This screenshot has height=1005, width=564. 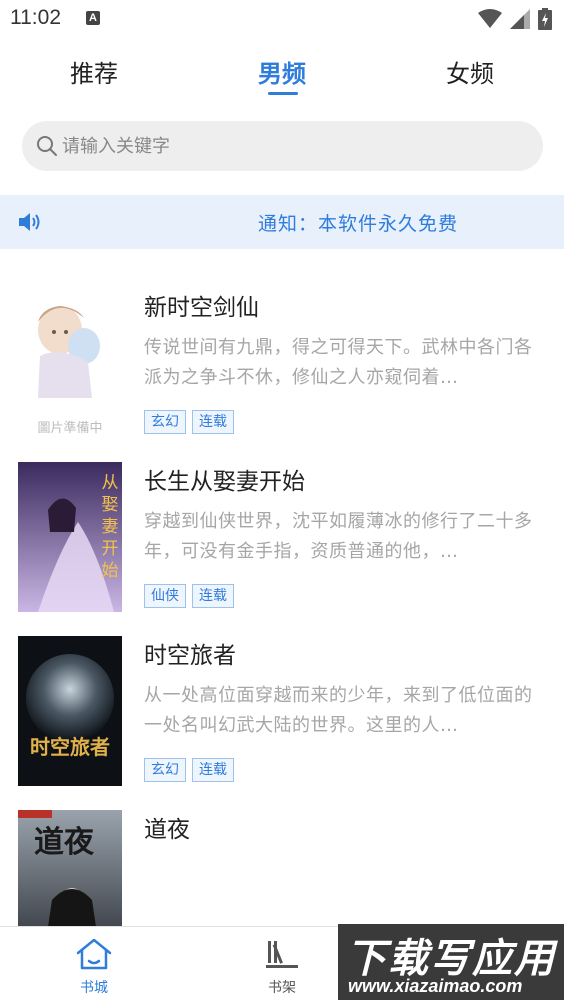 I want to click on genre-tag: 仙侠, so click(x=165, y=596).